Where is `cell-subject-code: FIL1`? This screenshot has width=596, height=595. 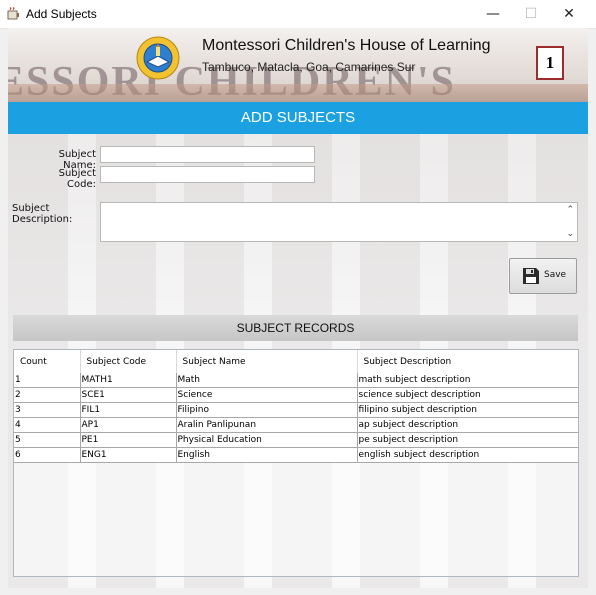 cell-subject-code: FIL1 is located at coordinates (128, 410).